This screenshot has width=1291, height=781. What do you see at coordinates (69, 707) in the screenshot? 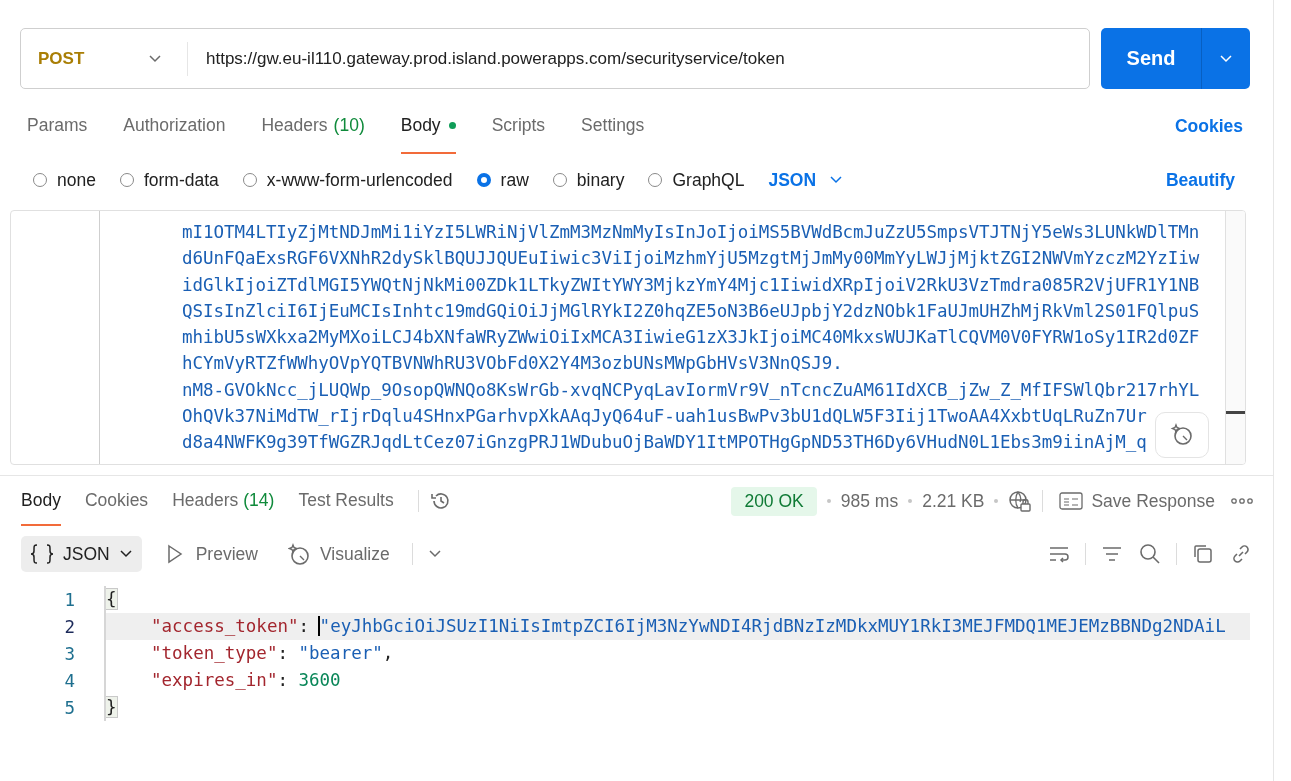
I see `line-number: 5` at bounding box center [69, 707].